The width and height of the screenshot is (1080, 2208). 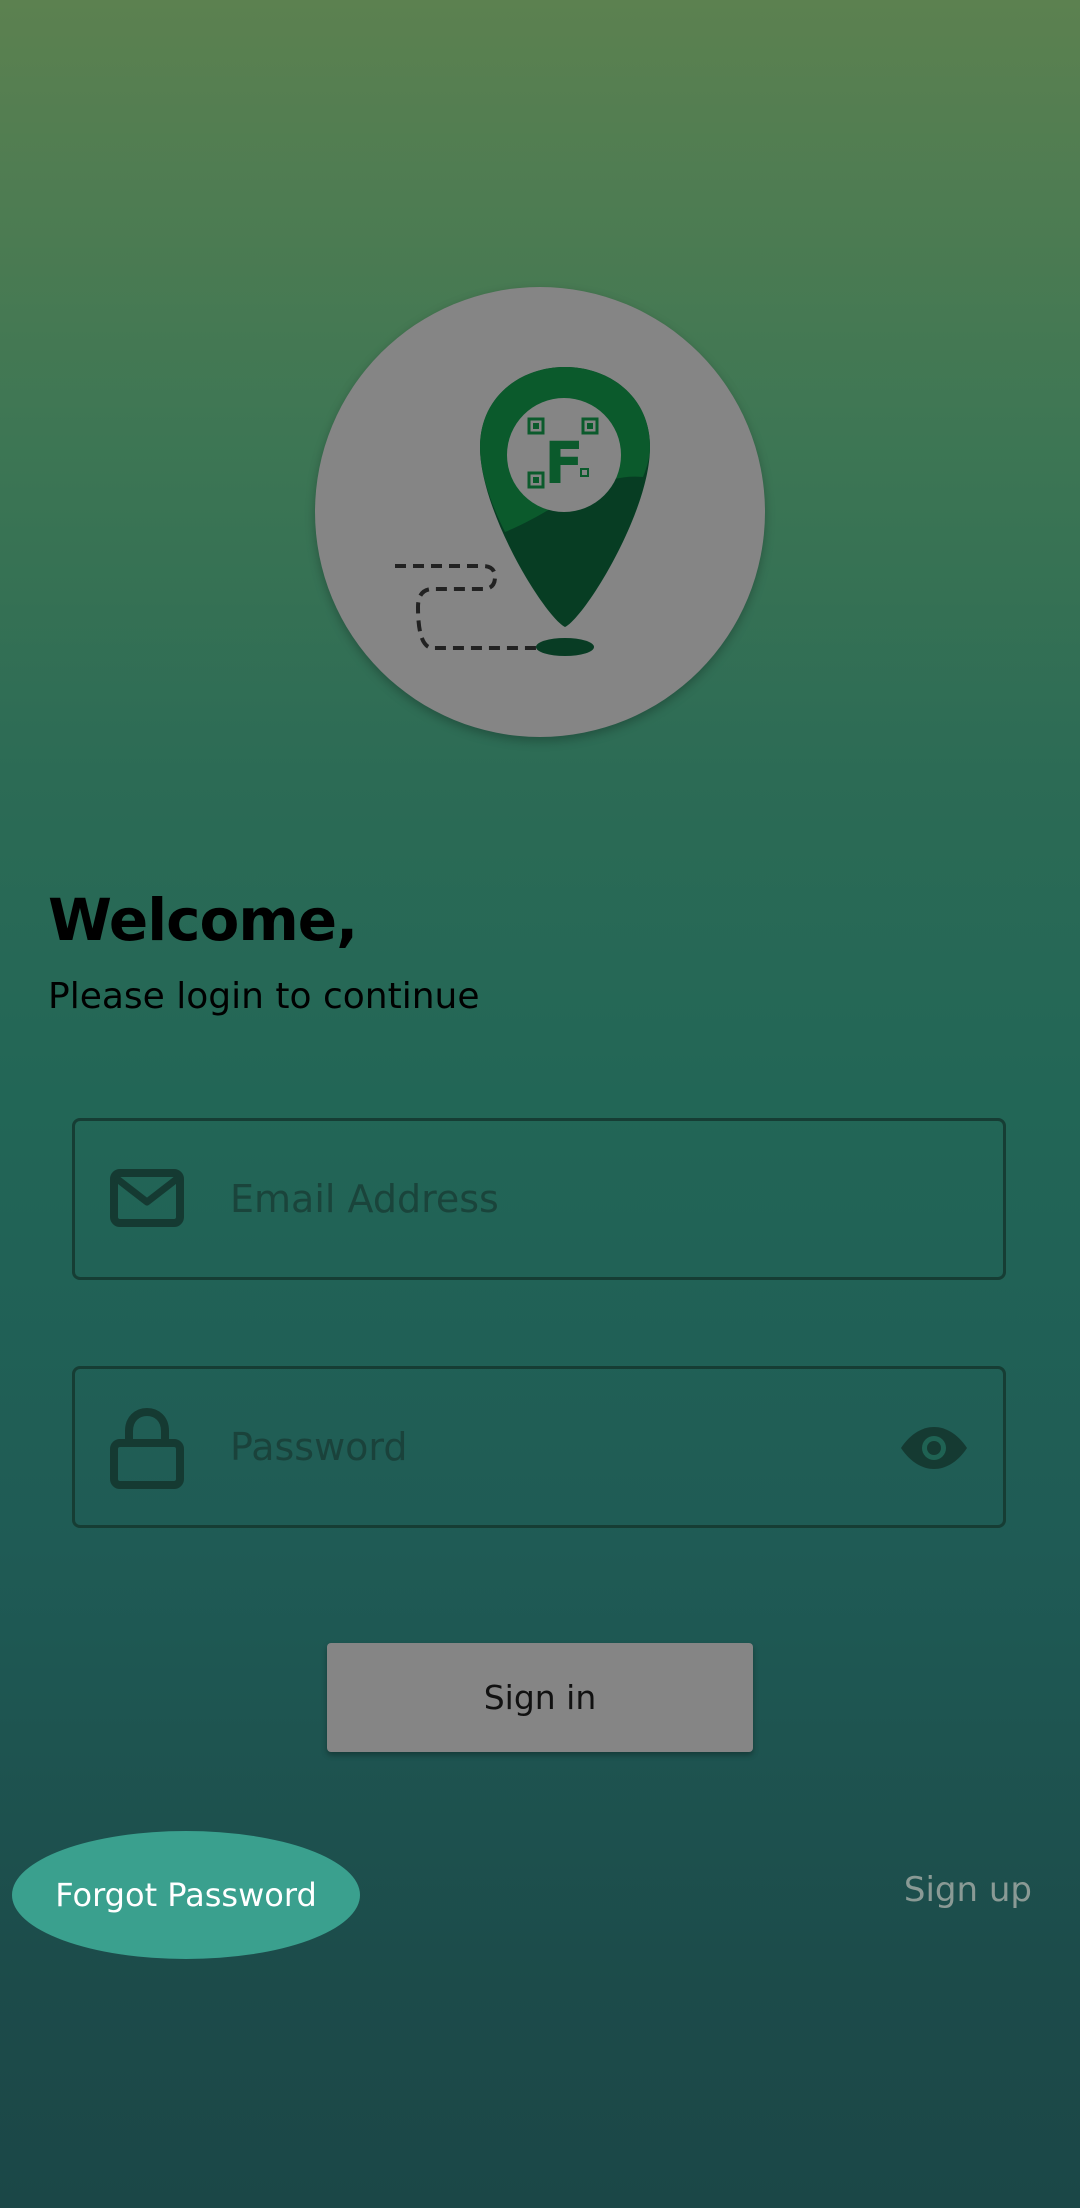 I want to click on location-pin-logo-icon: F, so click(x=522, y=511).